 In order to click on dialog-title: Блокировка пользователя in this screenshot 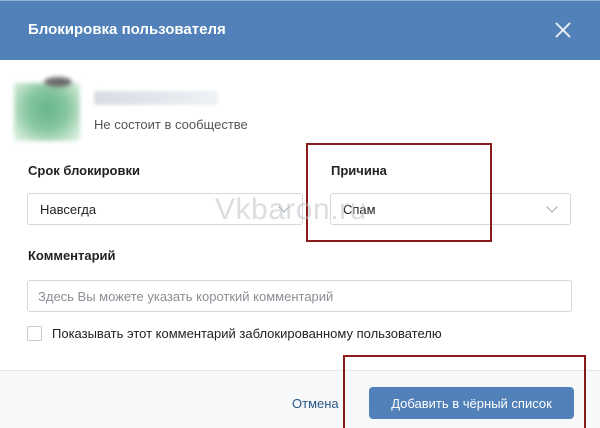, I will do `click(127, 29)`.